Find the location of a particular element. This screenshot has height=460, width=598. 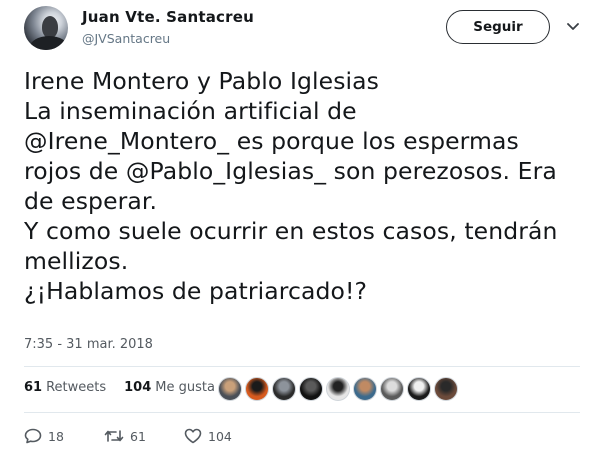

reply-count: 18 is located at coordinates (56, 436).